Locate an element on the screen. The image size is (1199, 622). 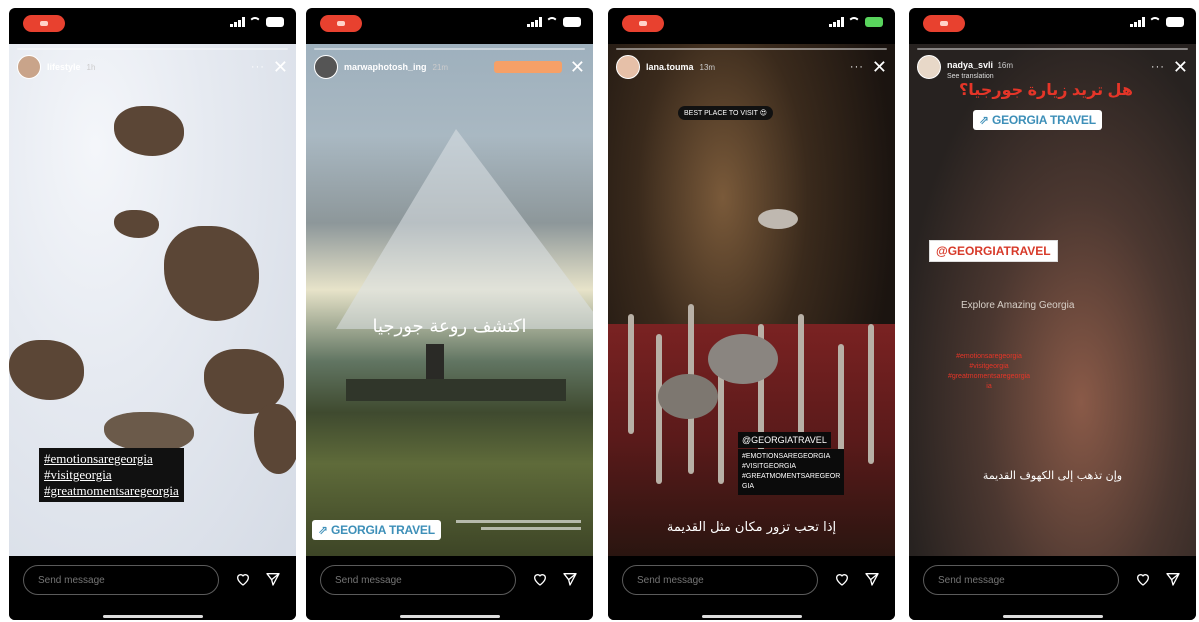
story-header: marwaphotosh_ing 21m ✕ is located at coordinates (449, 67).